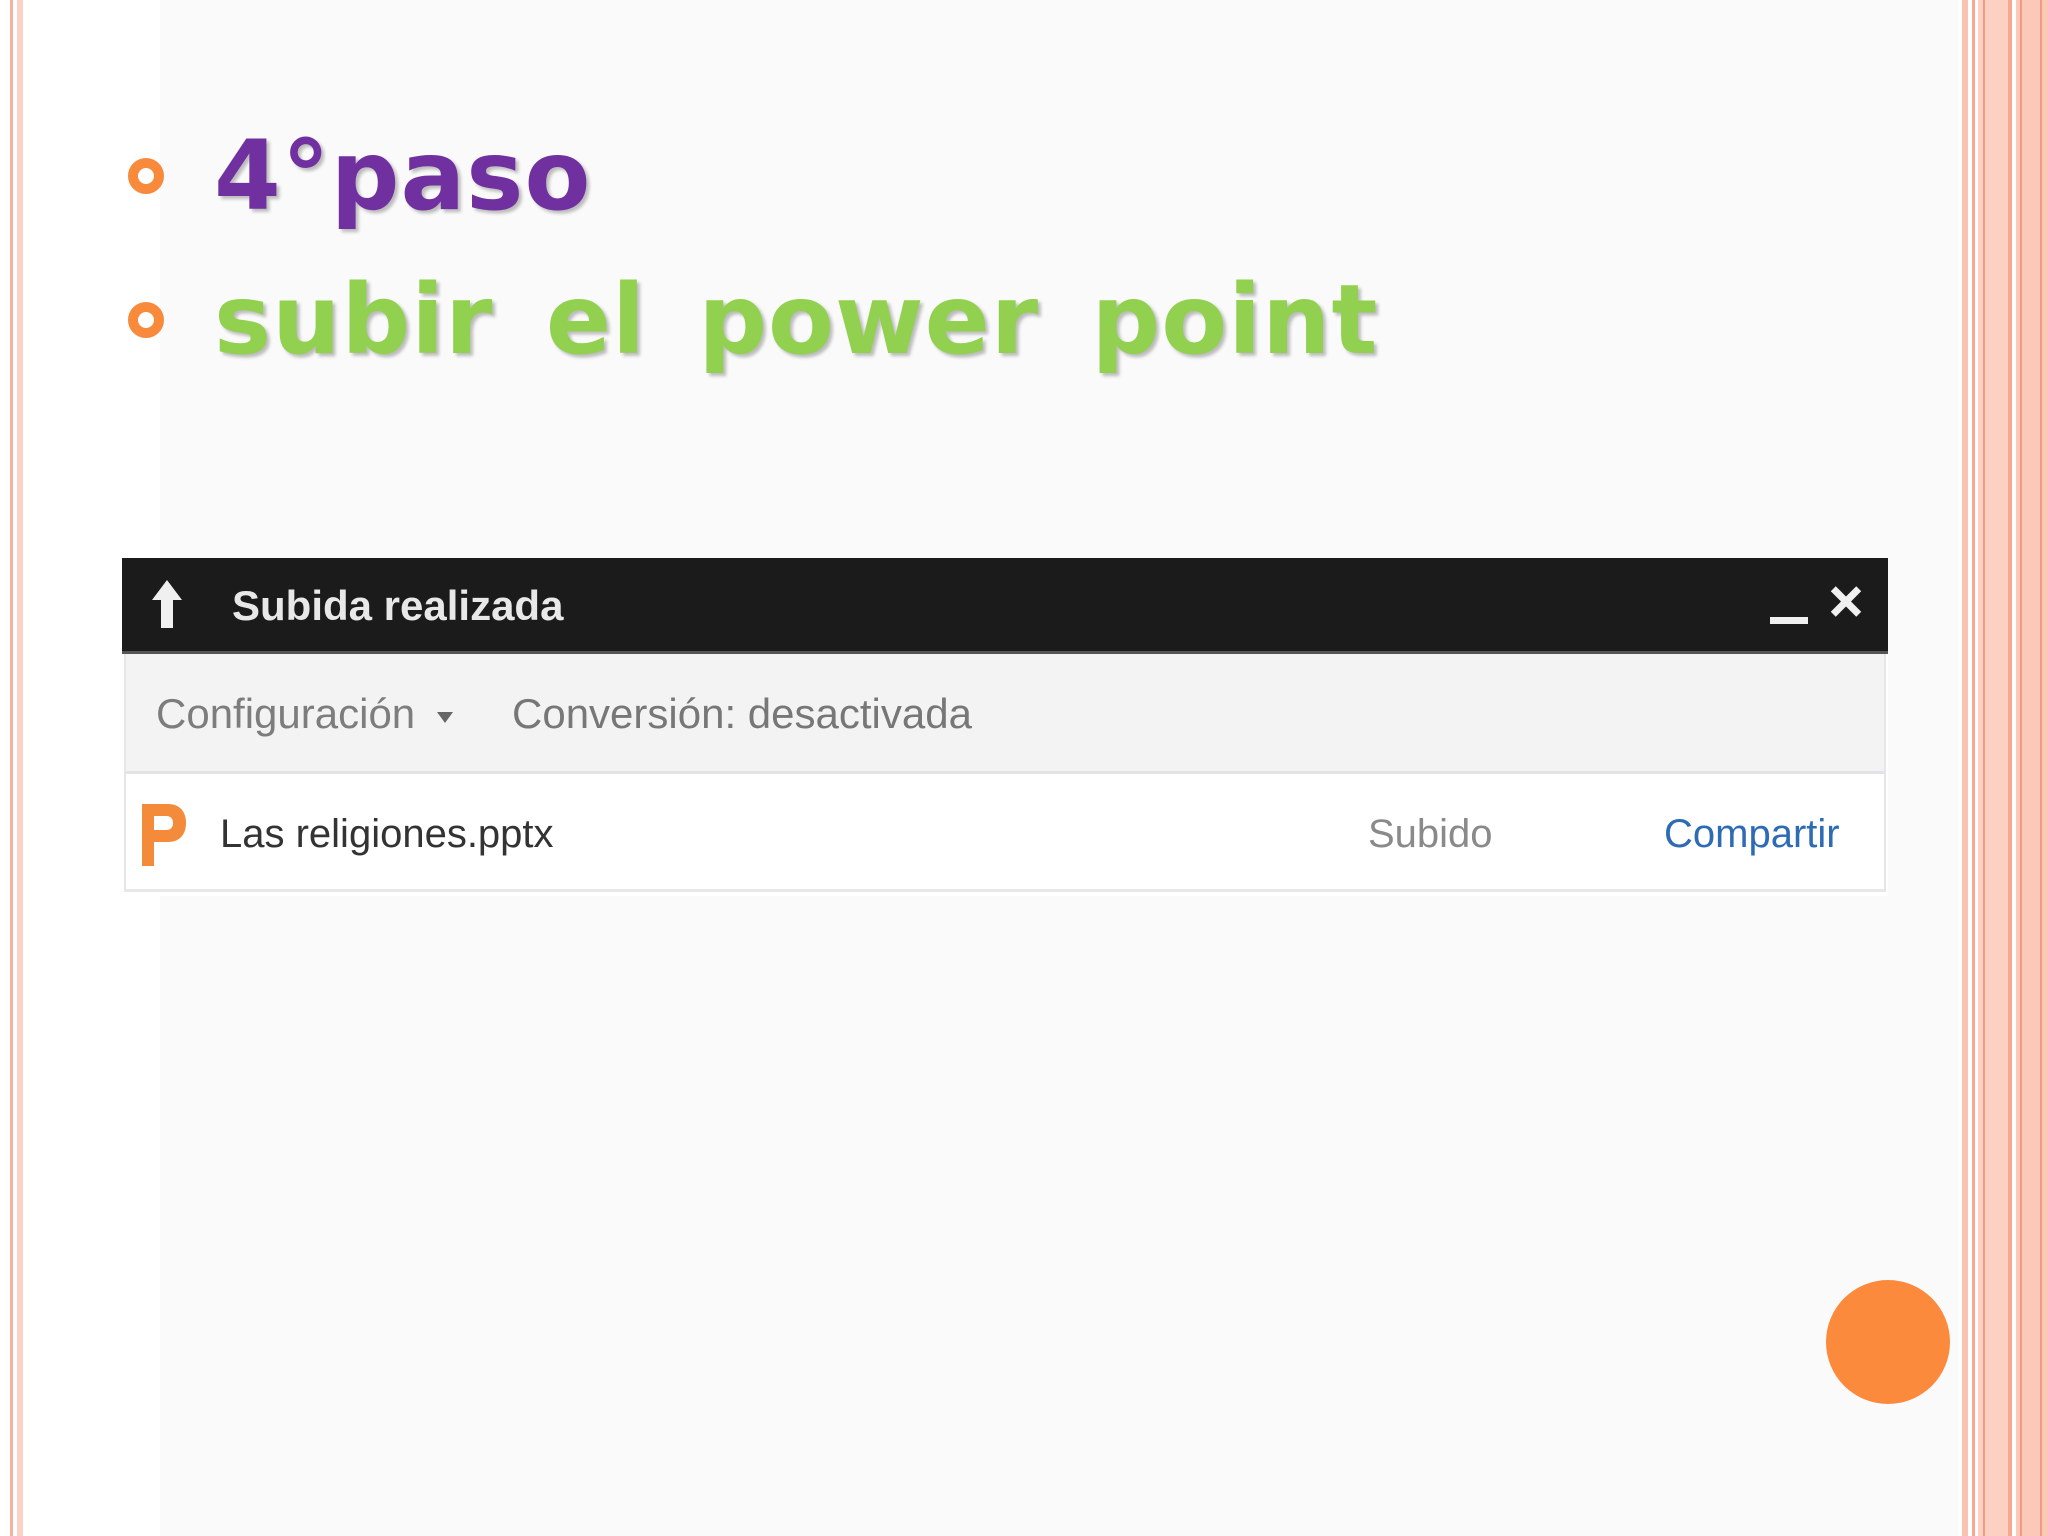 The width and height of the screenshot is (2048, 1536). Describe the element at coordinates (164, 835) in the screenshot. I see `powerpoint-icon` at that location.